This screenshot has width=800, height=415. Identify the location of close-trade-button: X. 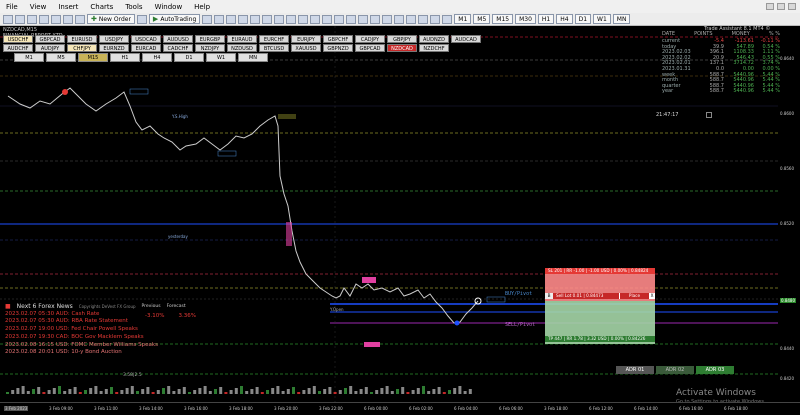
(652, 296).